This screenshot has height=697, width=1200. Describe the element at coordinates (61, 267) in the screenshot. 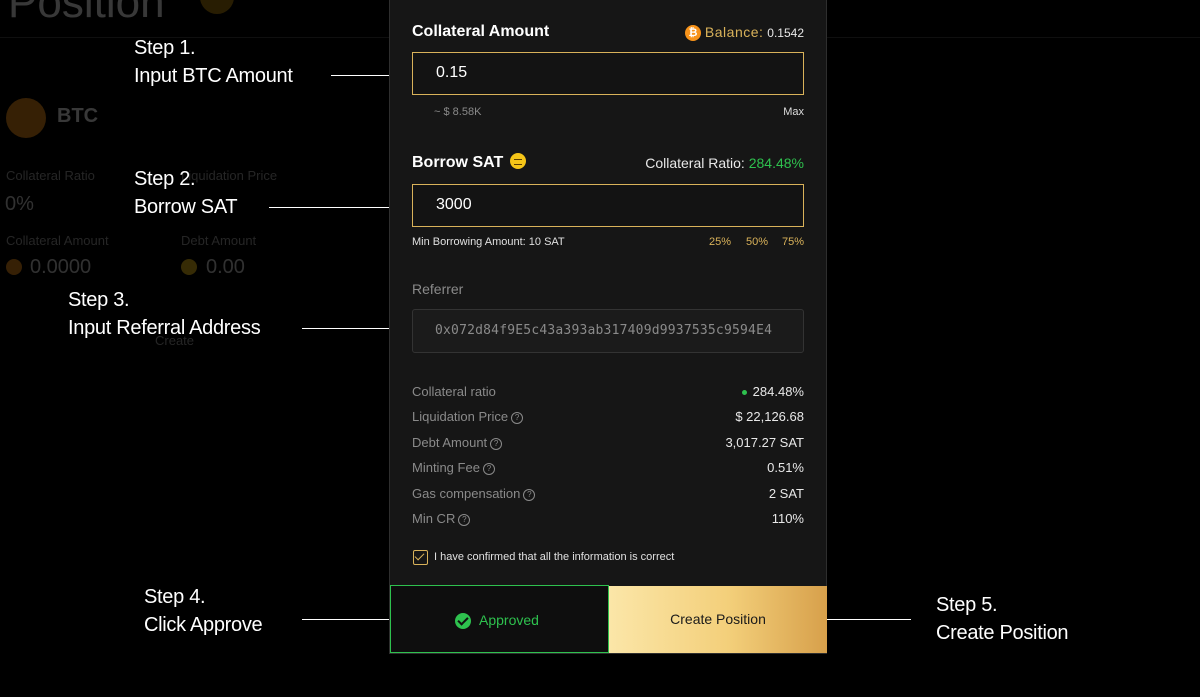

I see `collateral-amount-value: 0.0000` at that location.